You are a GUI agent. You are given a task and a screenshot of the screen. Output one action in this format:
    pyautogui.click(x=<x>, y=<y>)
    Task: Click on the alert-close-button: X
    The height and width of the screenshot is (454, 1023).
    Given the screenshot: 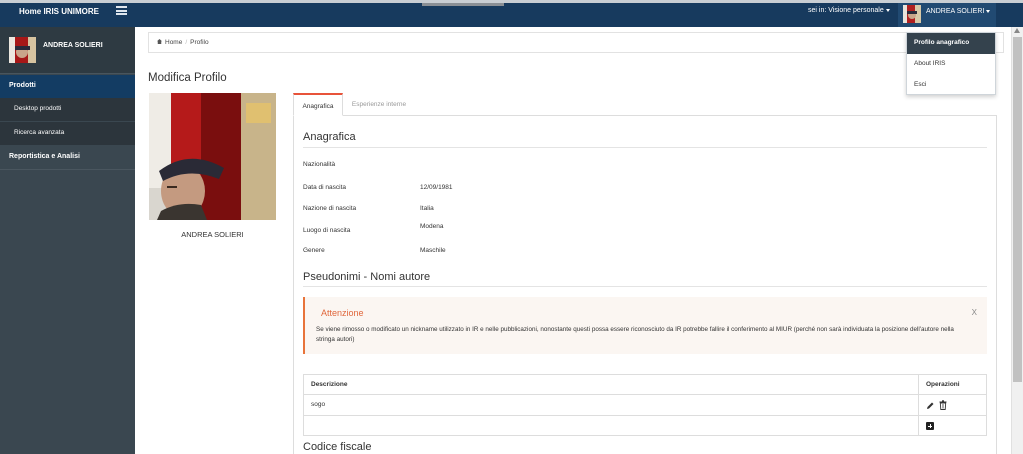 What is the action you would take?
    pyautogui.click(x=974, y=312)
    